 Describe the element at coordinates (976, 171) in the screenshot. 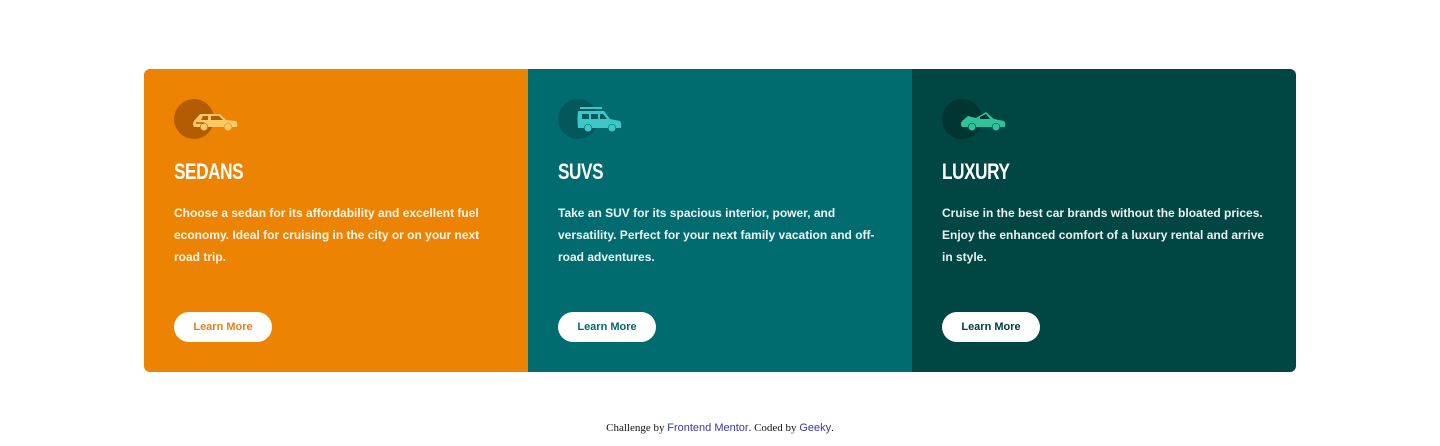

I see `card-title: LUXURY` at that location.